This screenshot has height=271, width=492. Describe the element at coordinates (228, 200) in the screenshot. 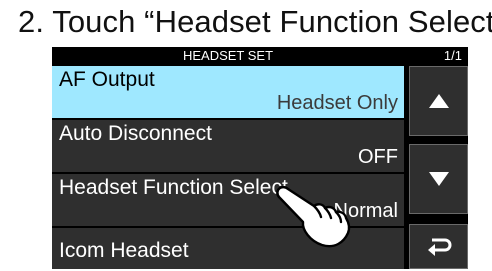

I see `menu-item-headset-function-select: Headset Function Select Normal` at that location.